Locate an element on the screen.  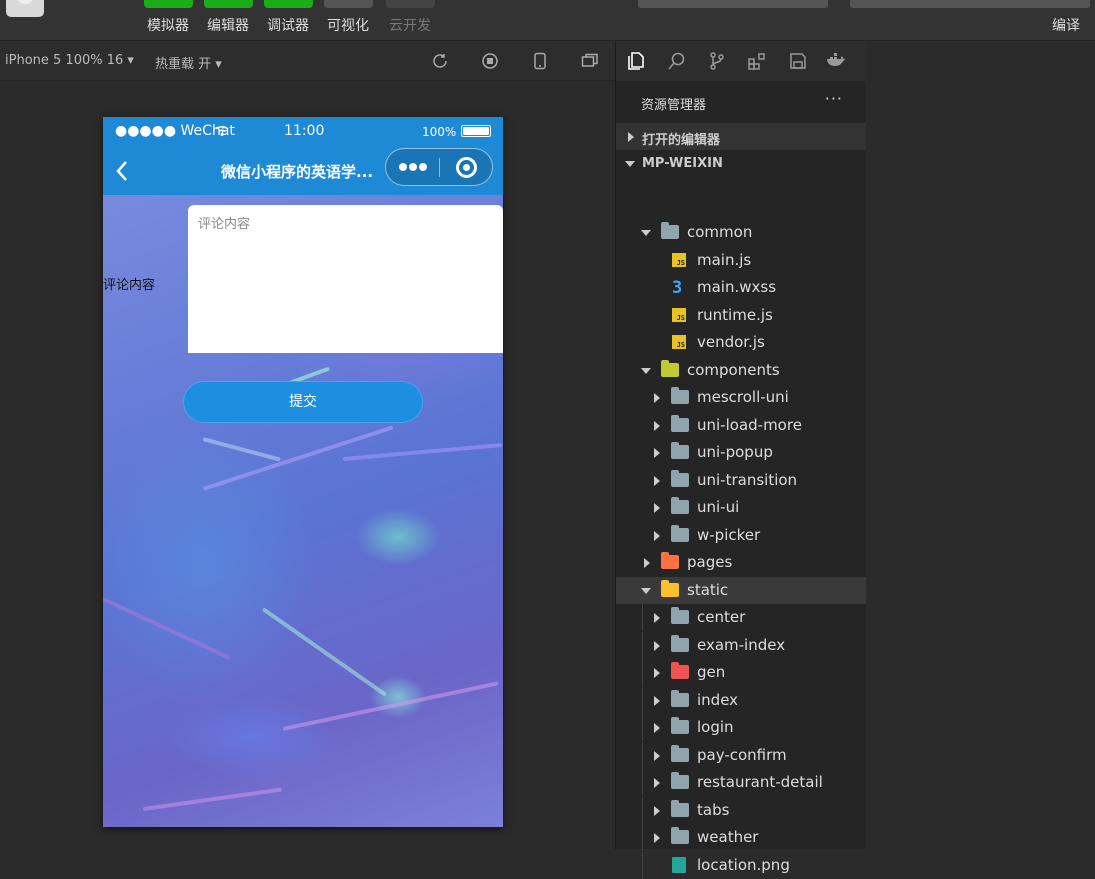
more-dot-icon is located at coordinates (413, 167).